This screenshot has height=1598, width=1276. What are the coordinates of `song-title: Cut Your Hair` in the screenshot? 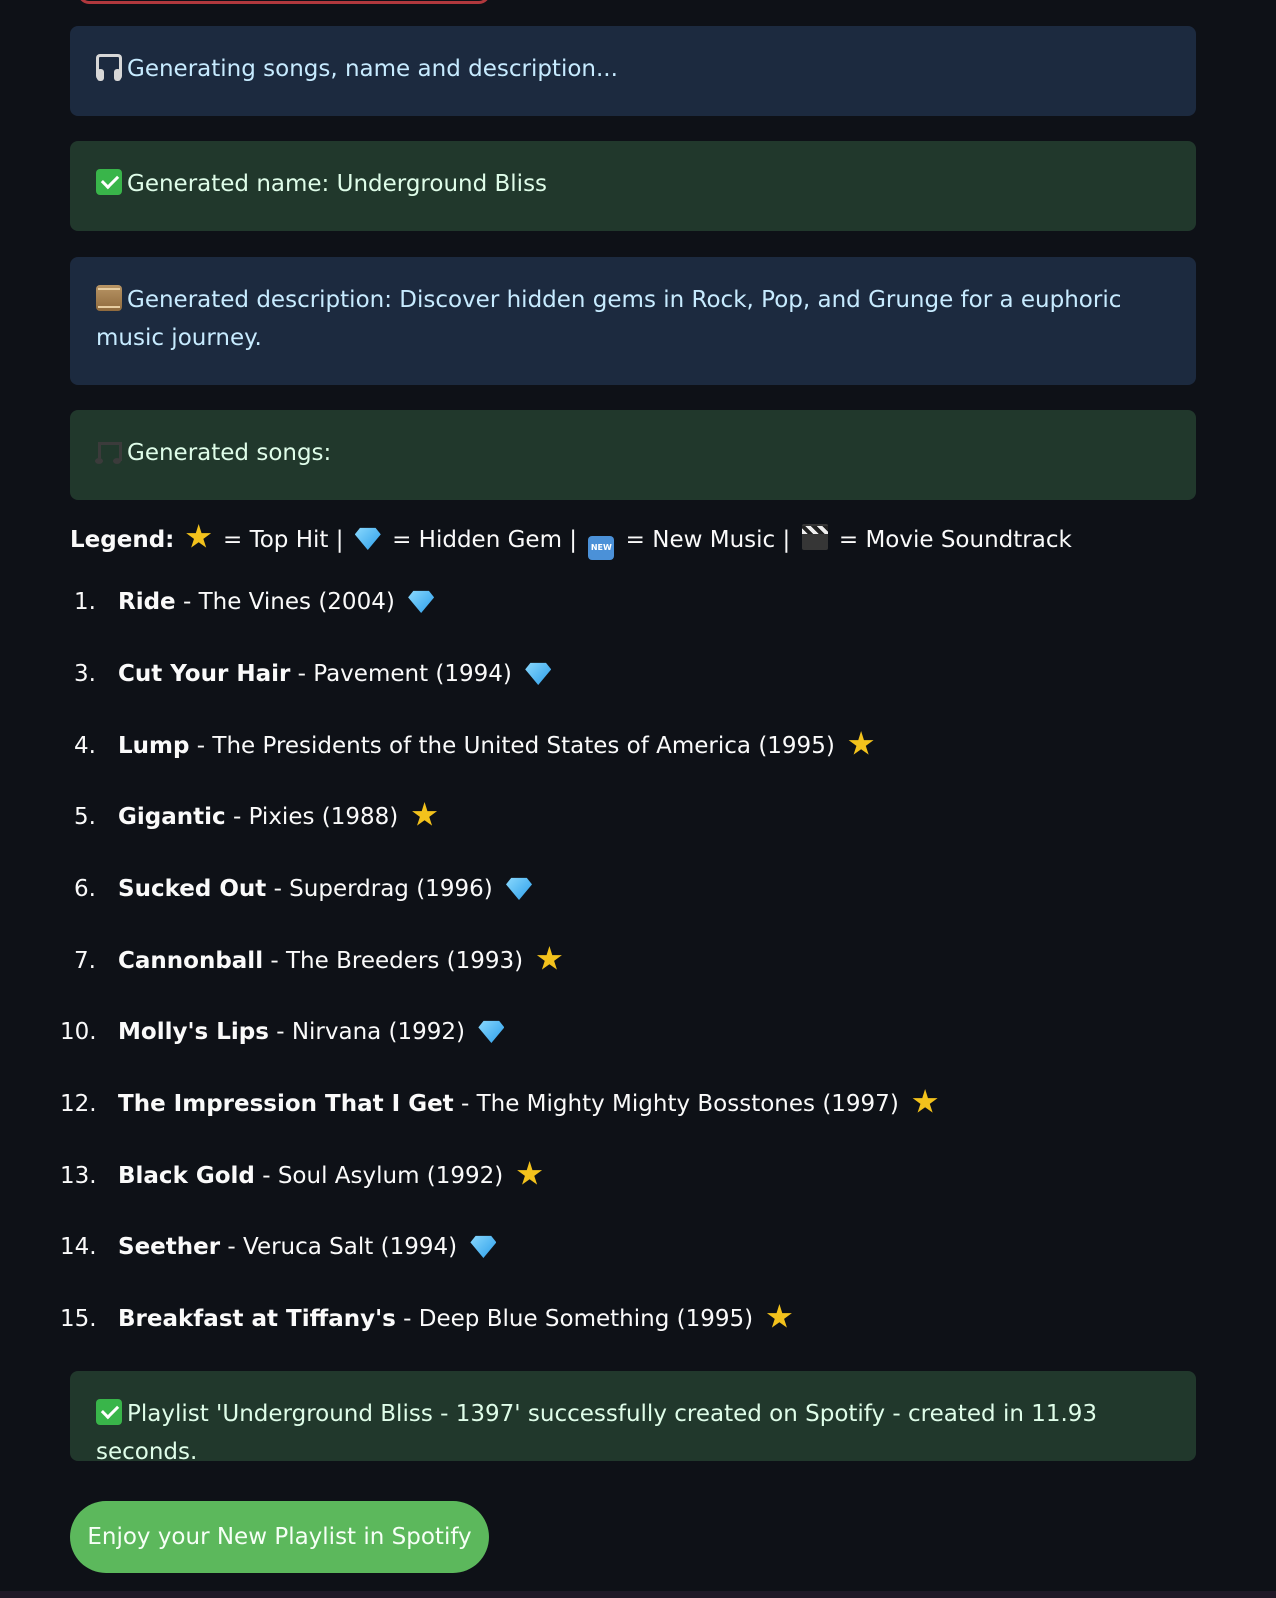 It's located at (204, 674).